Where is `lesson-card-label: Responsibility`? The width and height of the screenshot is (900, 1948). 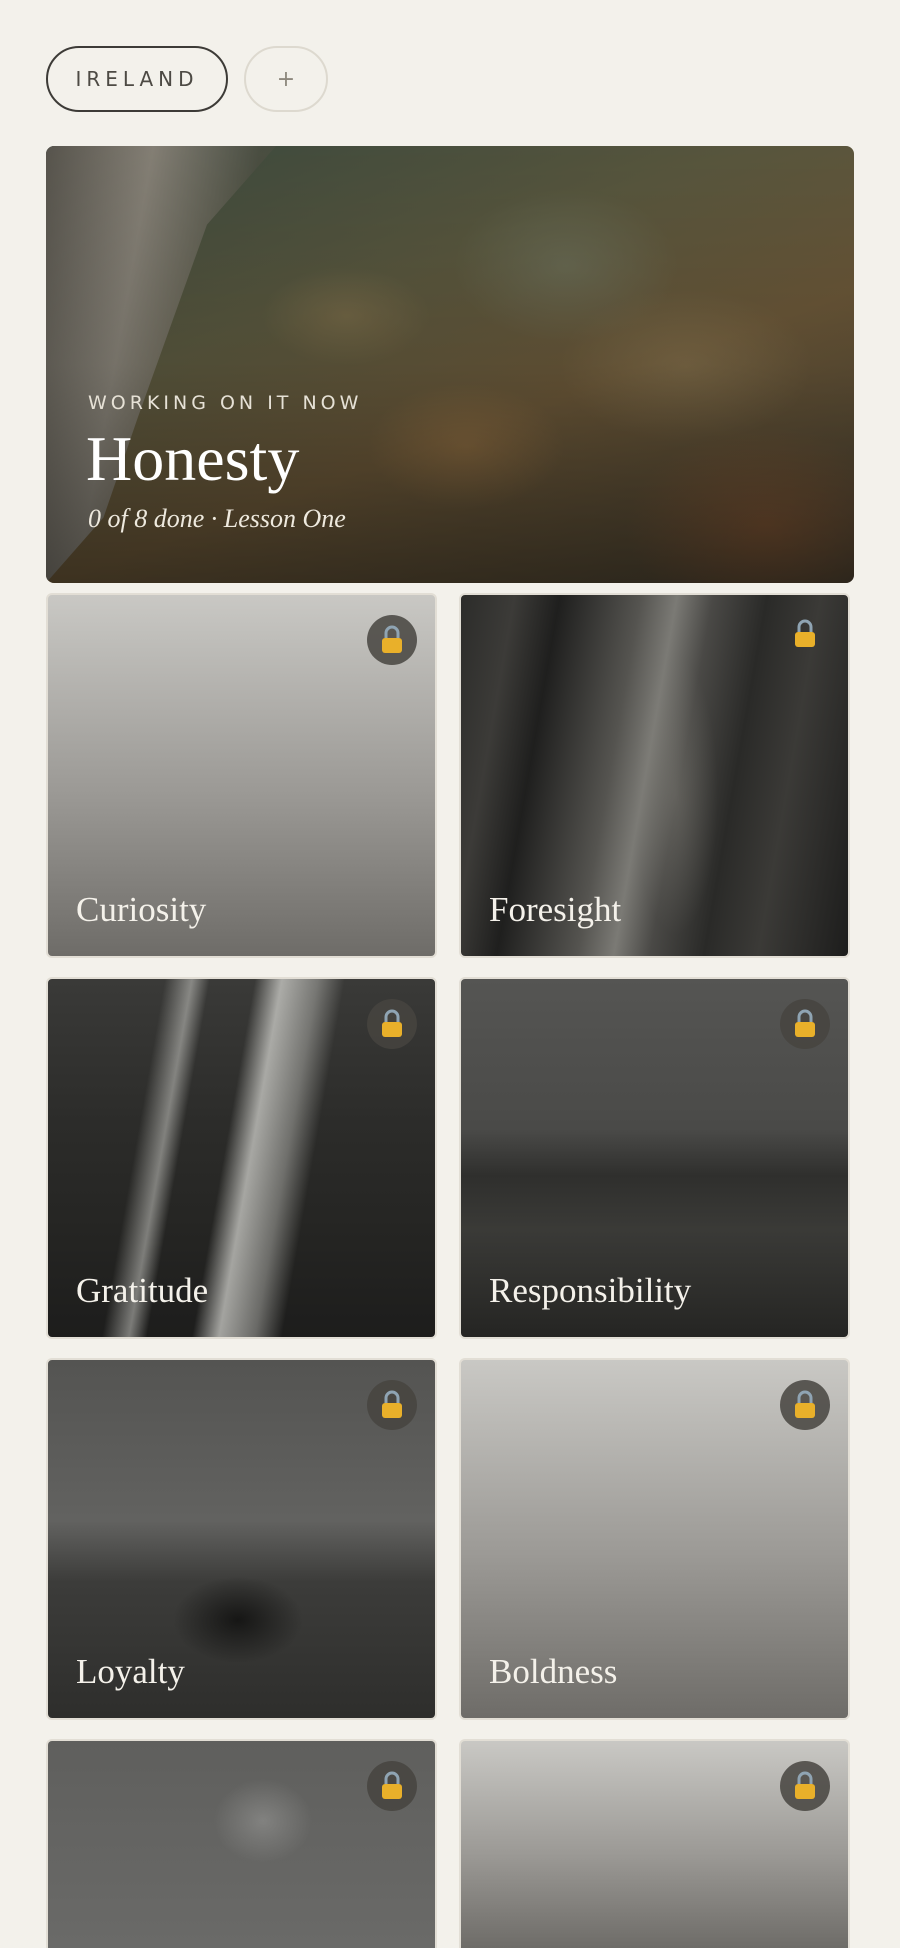
lesson-card-label: Responsibility is located at coordinates (590, 1290).